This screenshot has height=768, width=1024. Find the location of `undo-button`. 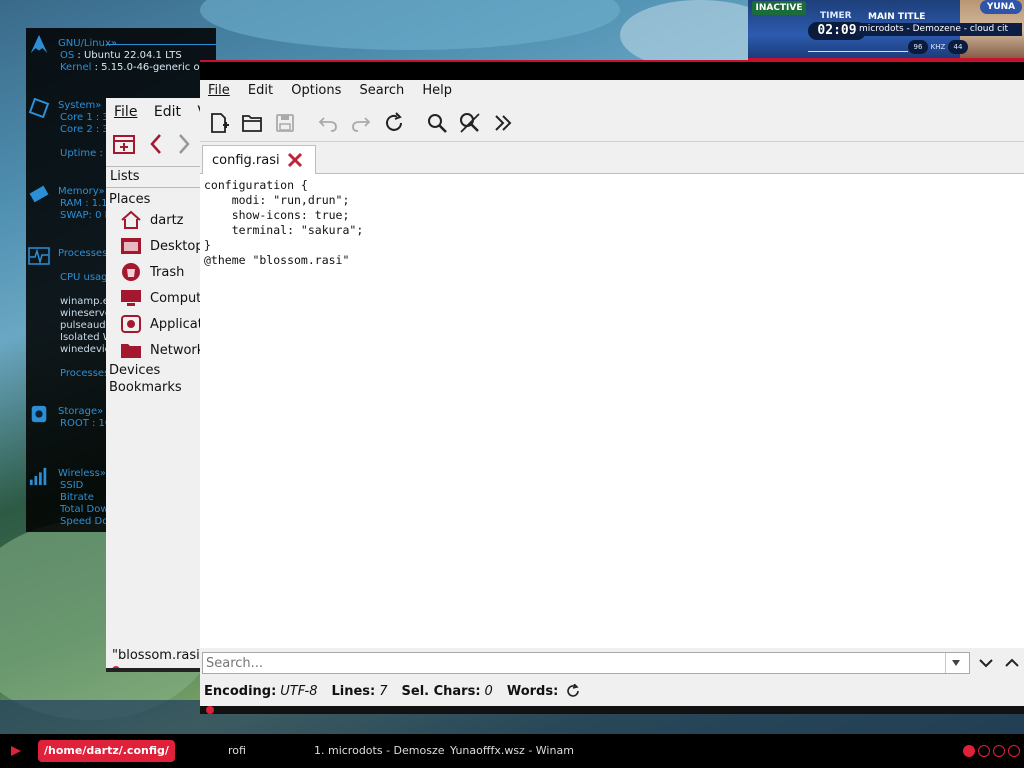

undo-button is located at coordinates (328, 123).